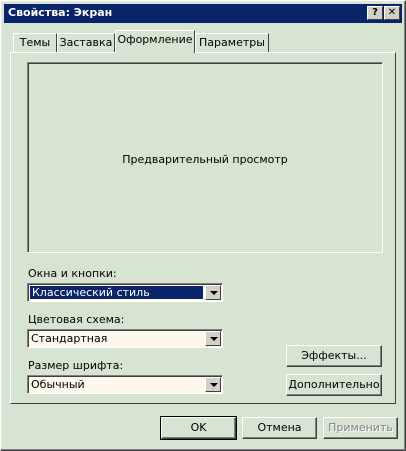 Image resolution: width=406 pixels, height=451 pixels. I want to click on advanced-button: Дополнительно, so click(334, 385).